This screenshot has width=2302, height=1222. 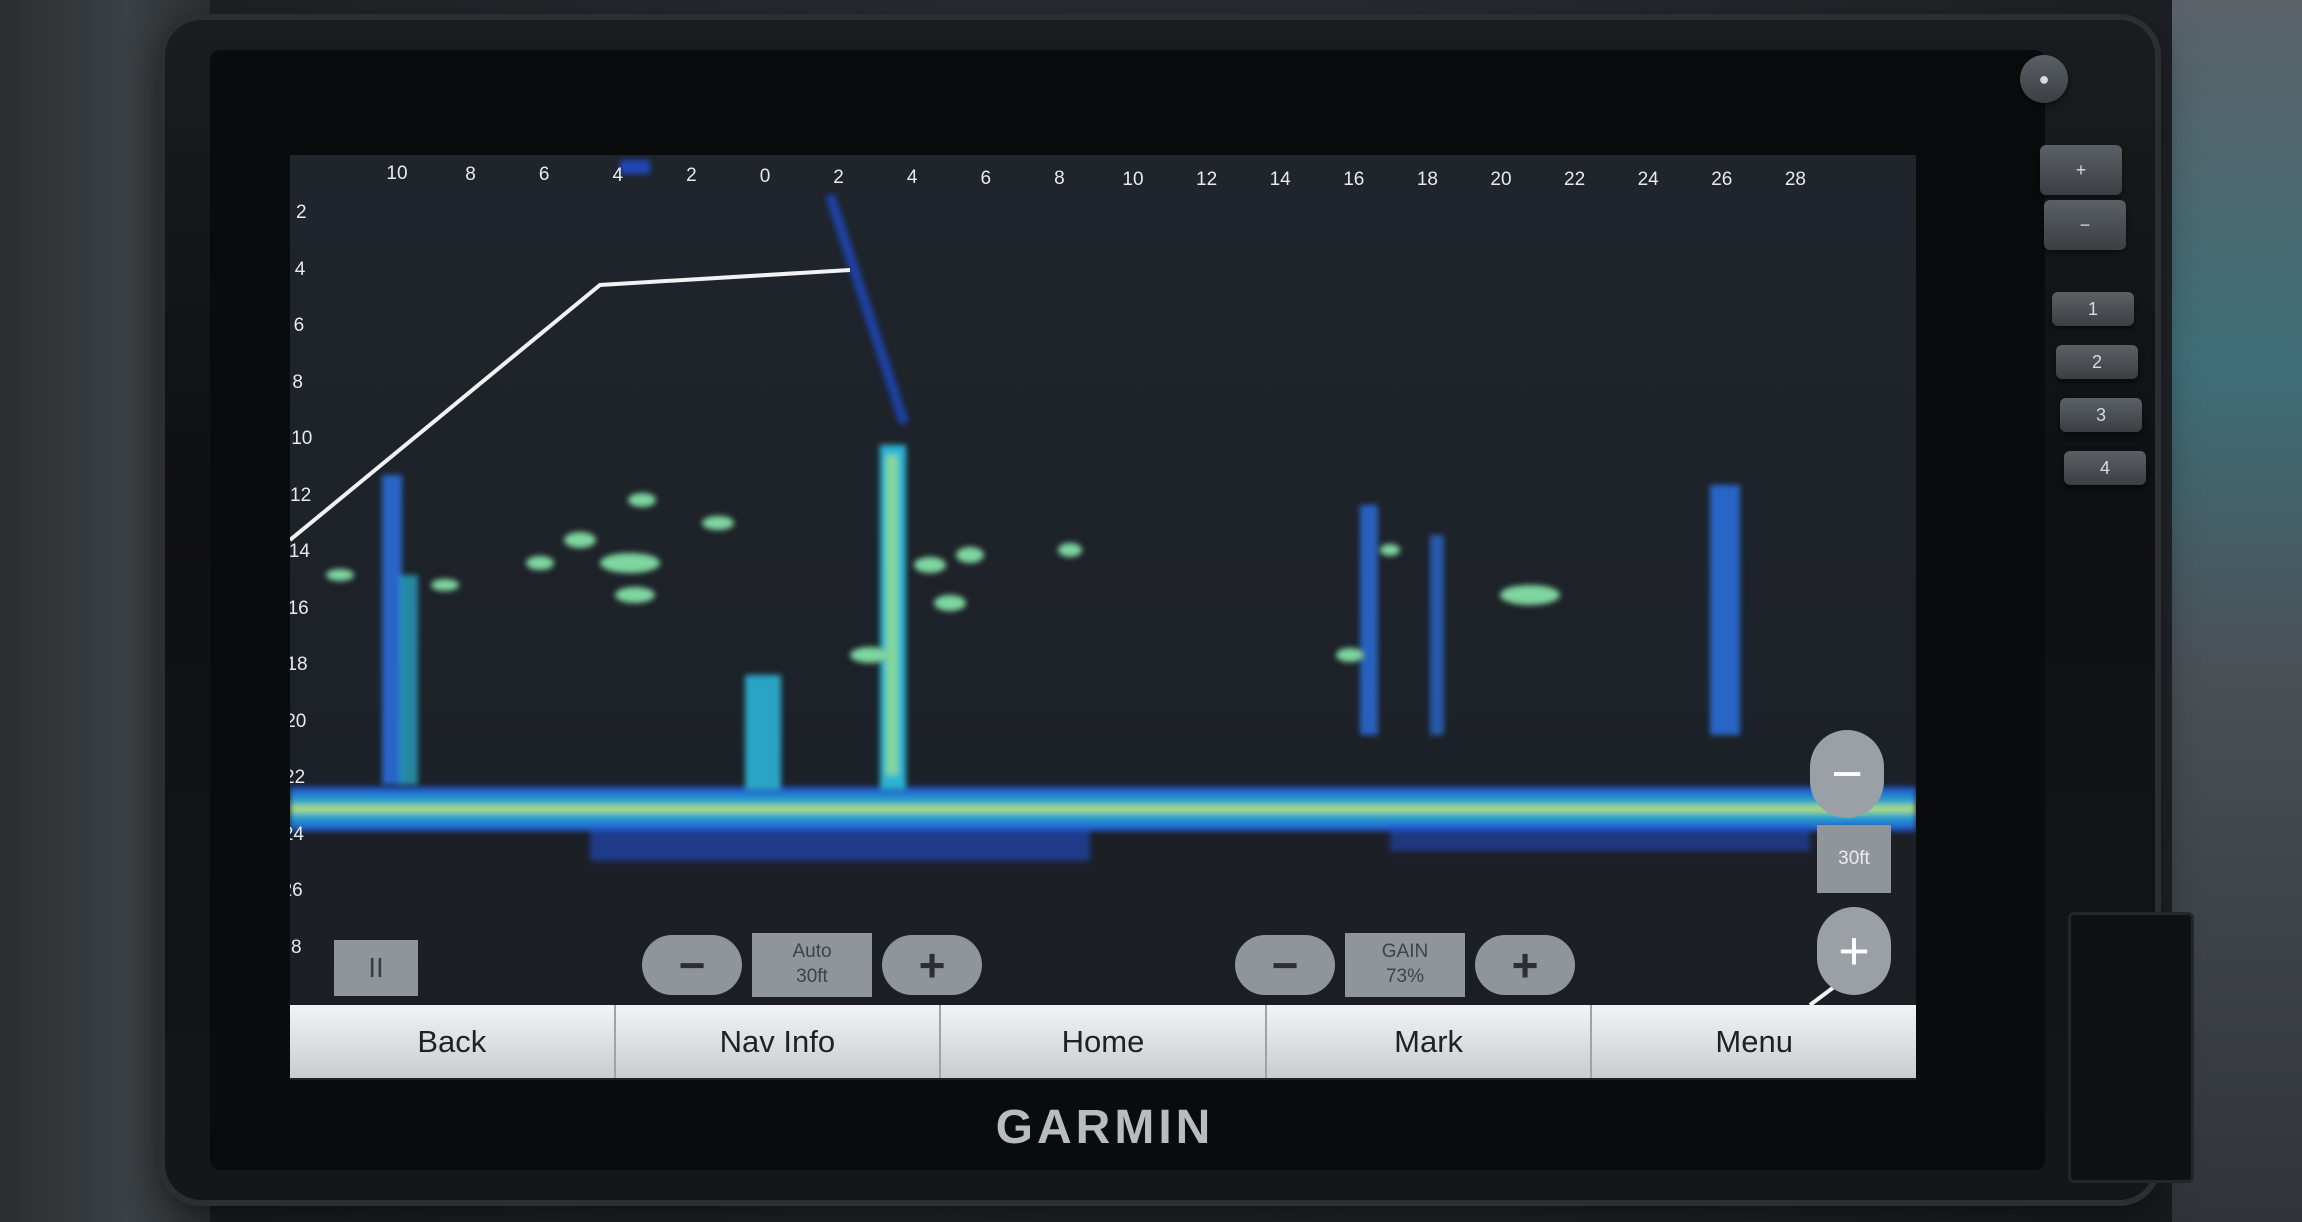 What do you see at coordinates (1501, 179) in the screenshot?
I see `distance-tick-label: 20` at bounding box center [1501, 179].